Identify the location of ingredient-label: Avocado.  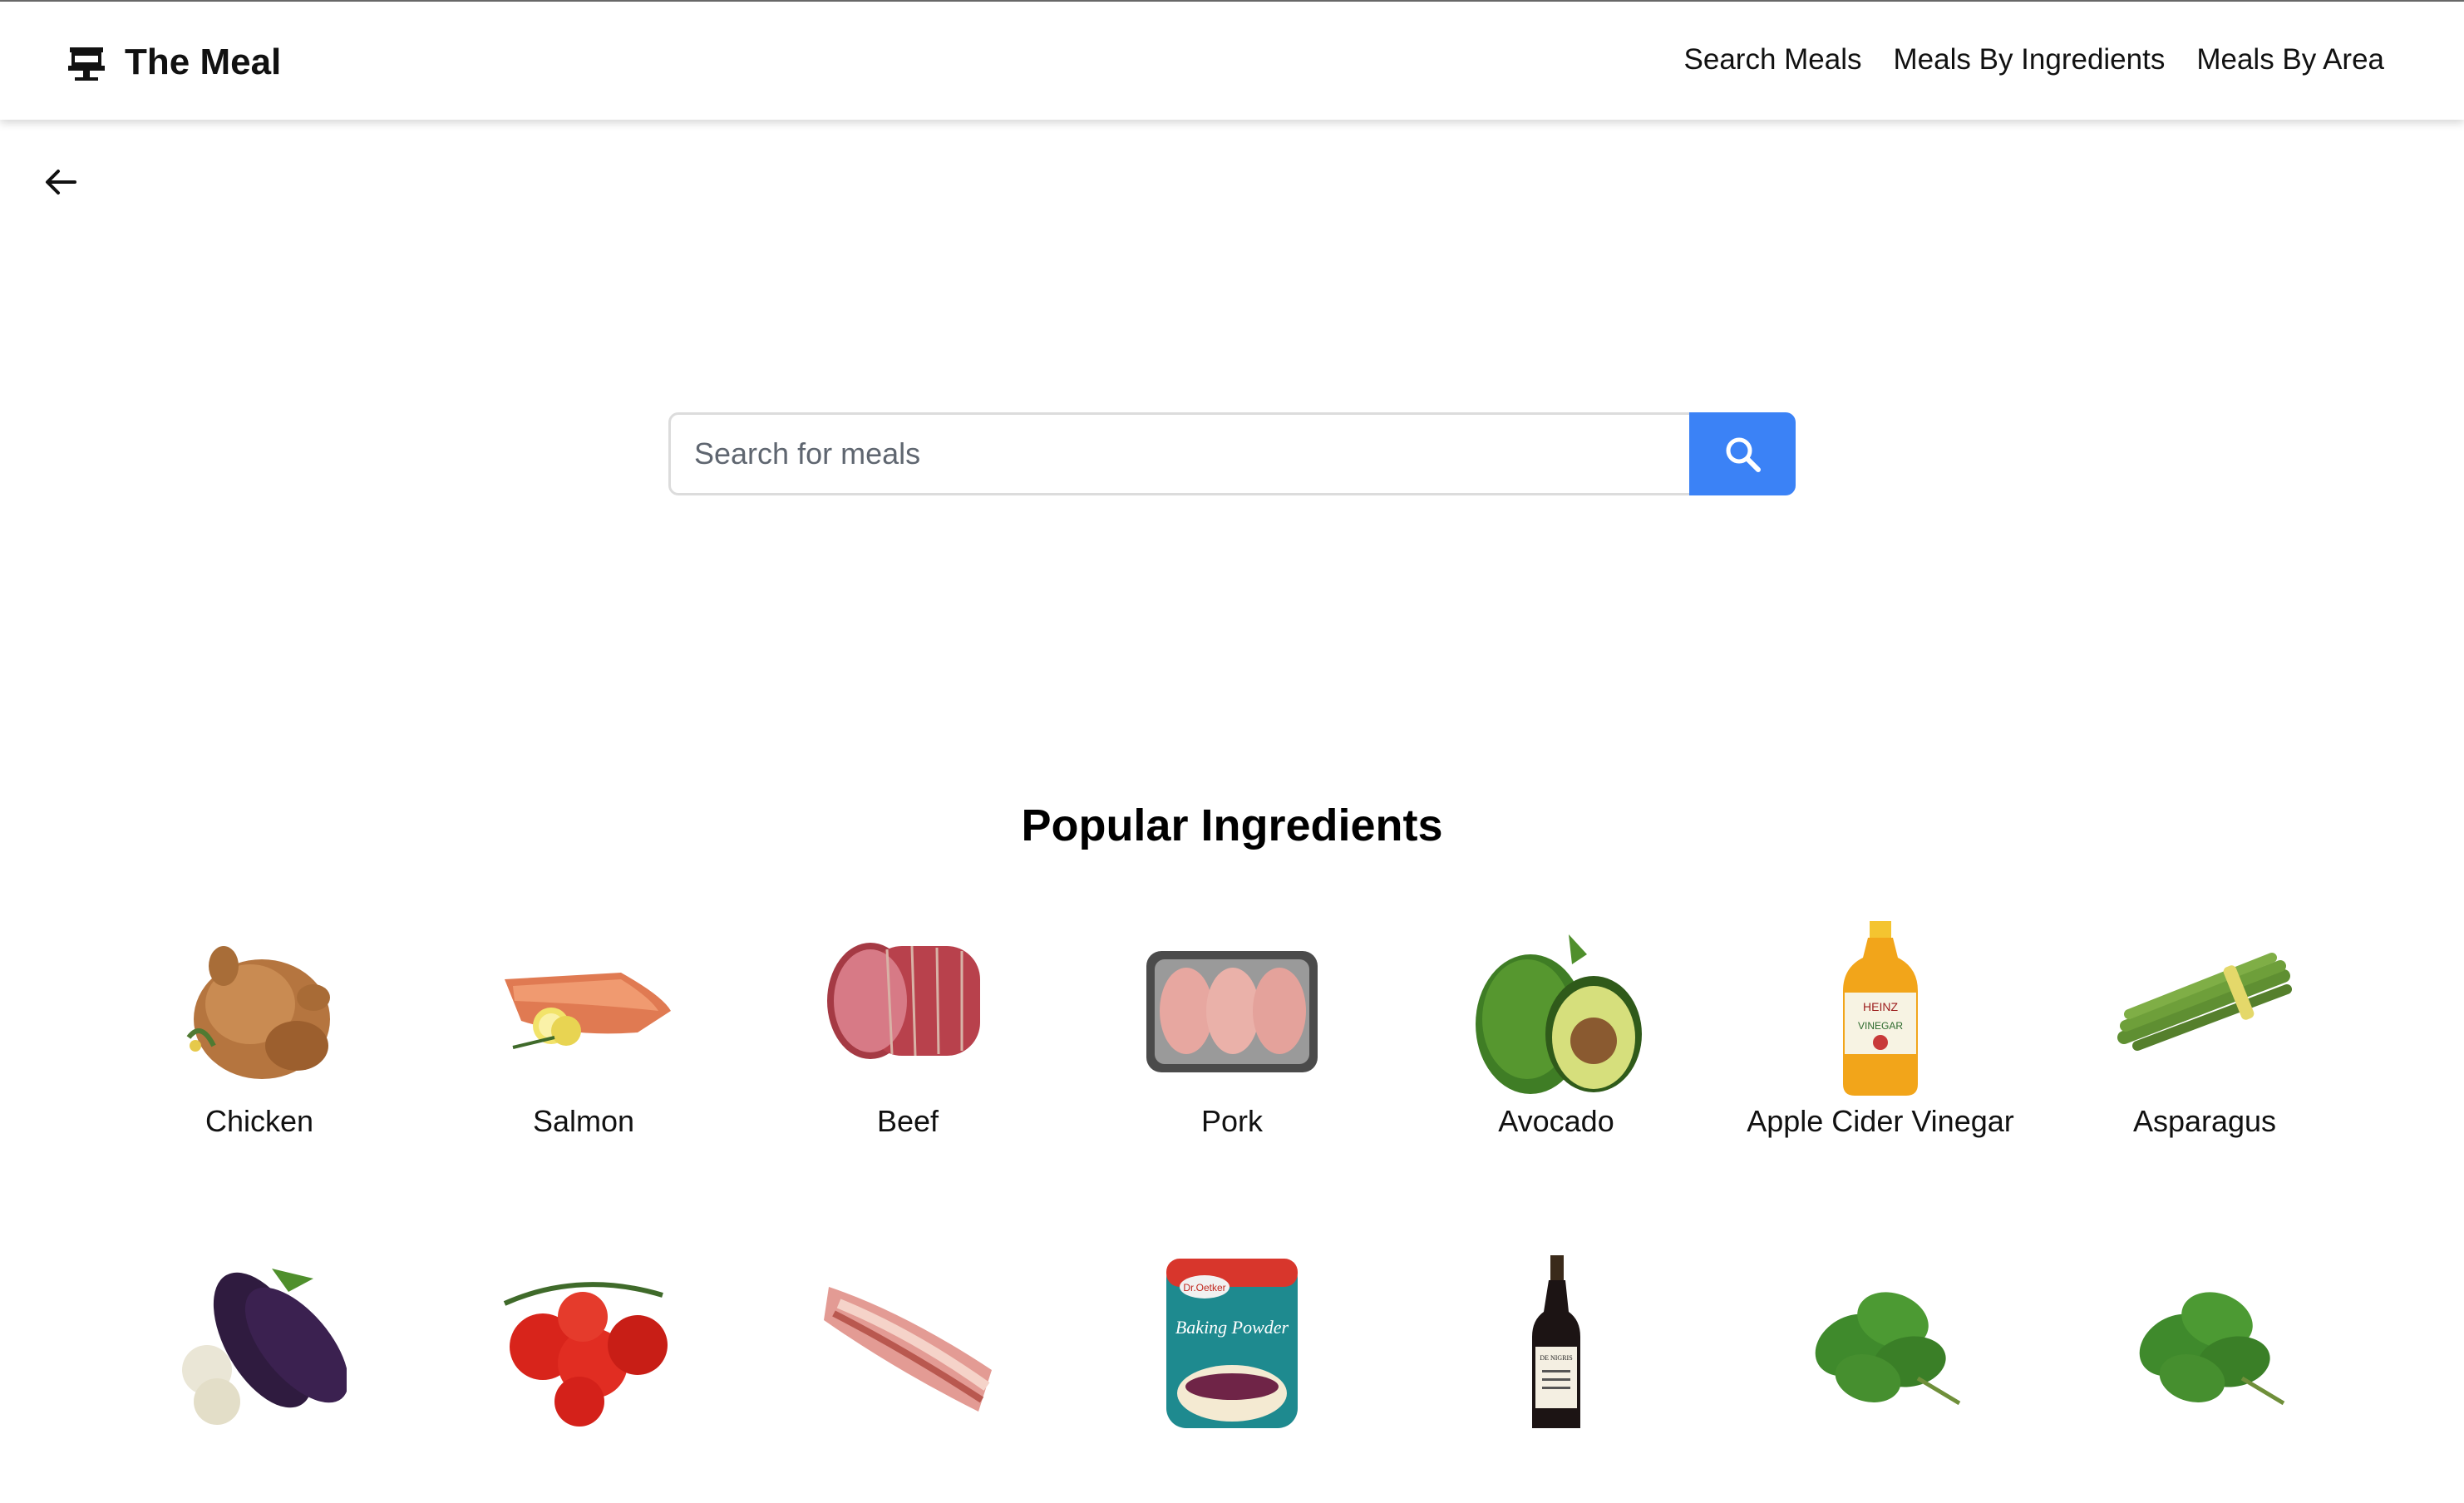
(1556, 1121).